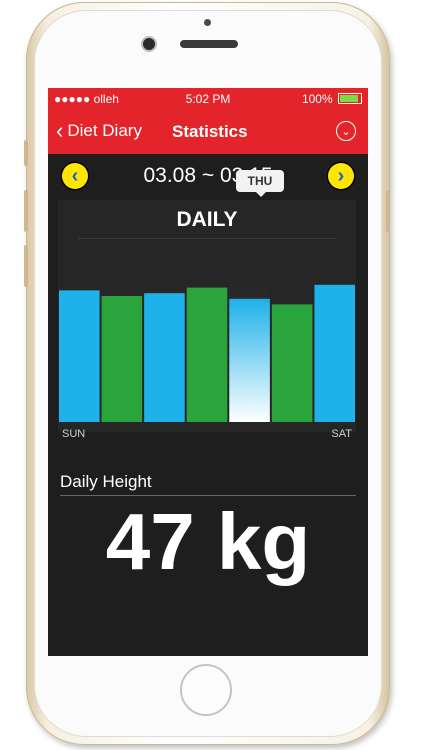 The width and height of the screenshot is (422, 750). What do you see at coordinates (388, 211) in the screenshot?
I see `power-button` at bounding box center [388, 211].